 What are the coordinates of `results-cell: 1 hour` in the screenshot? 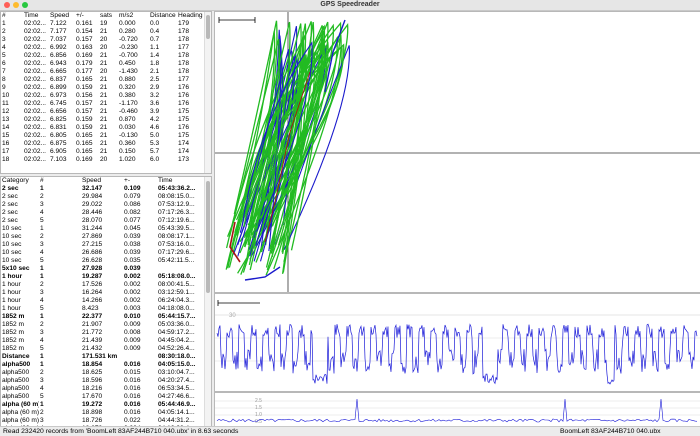 It's located at (11, 284).